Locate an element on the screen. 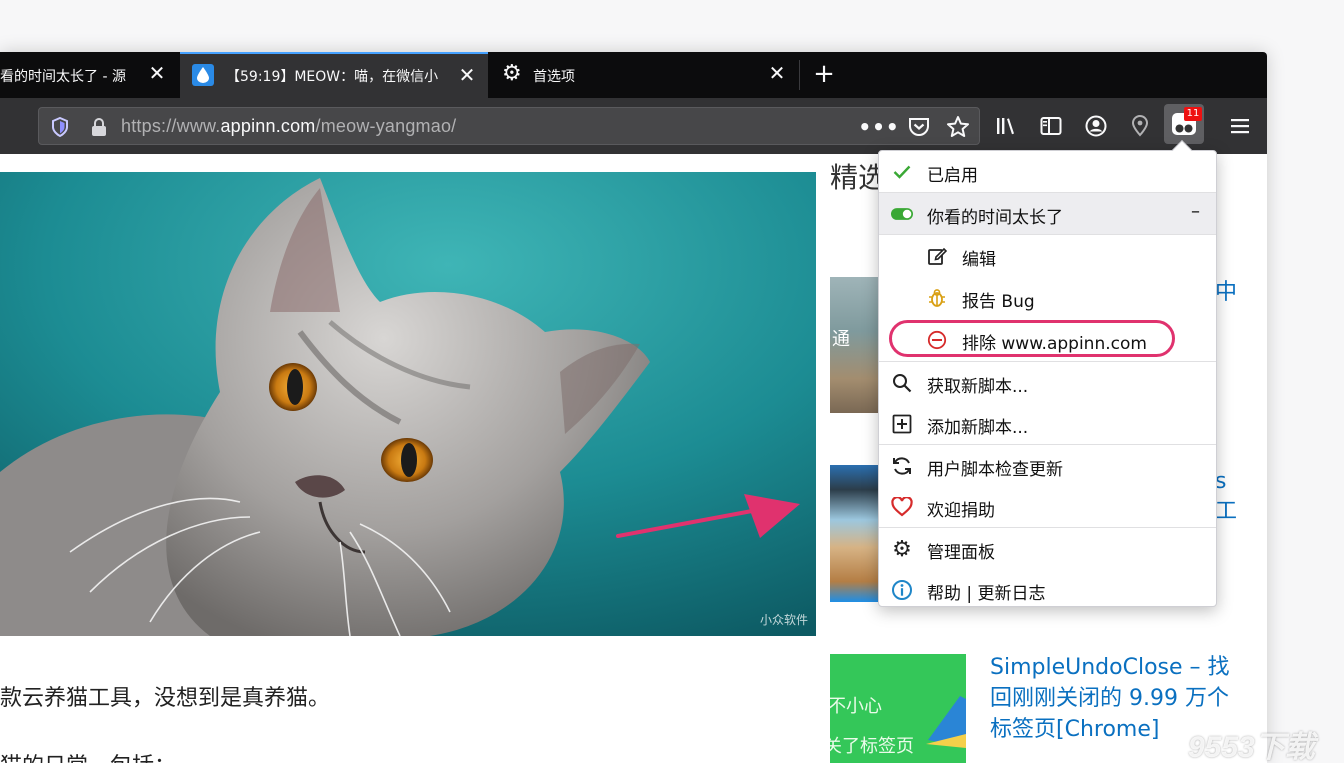 Image resolution: width=1344 pixels, height=763 pixels. pocket-icon is located at coordinates (919, 127).